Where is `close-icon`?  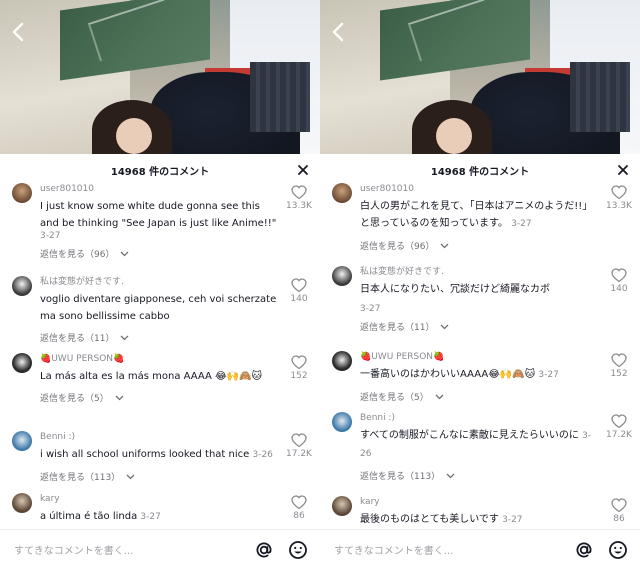
close-icon is located at coordinates (623, 170).